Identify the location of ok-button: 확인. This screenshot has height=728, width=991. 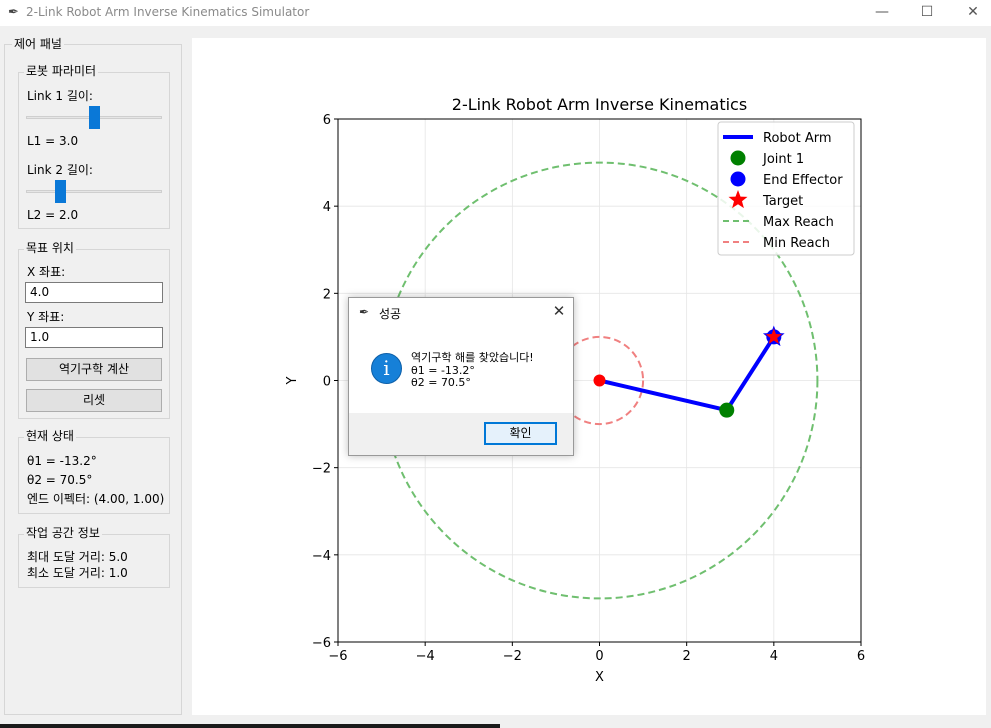
(520, 433).